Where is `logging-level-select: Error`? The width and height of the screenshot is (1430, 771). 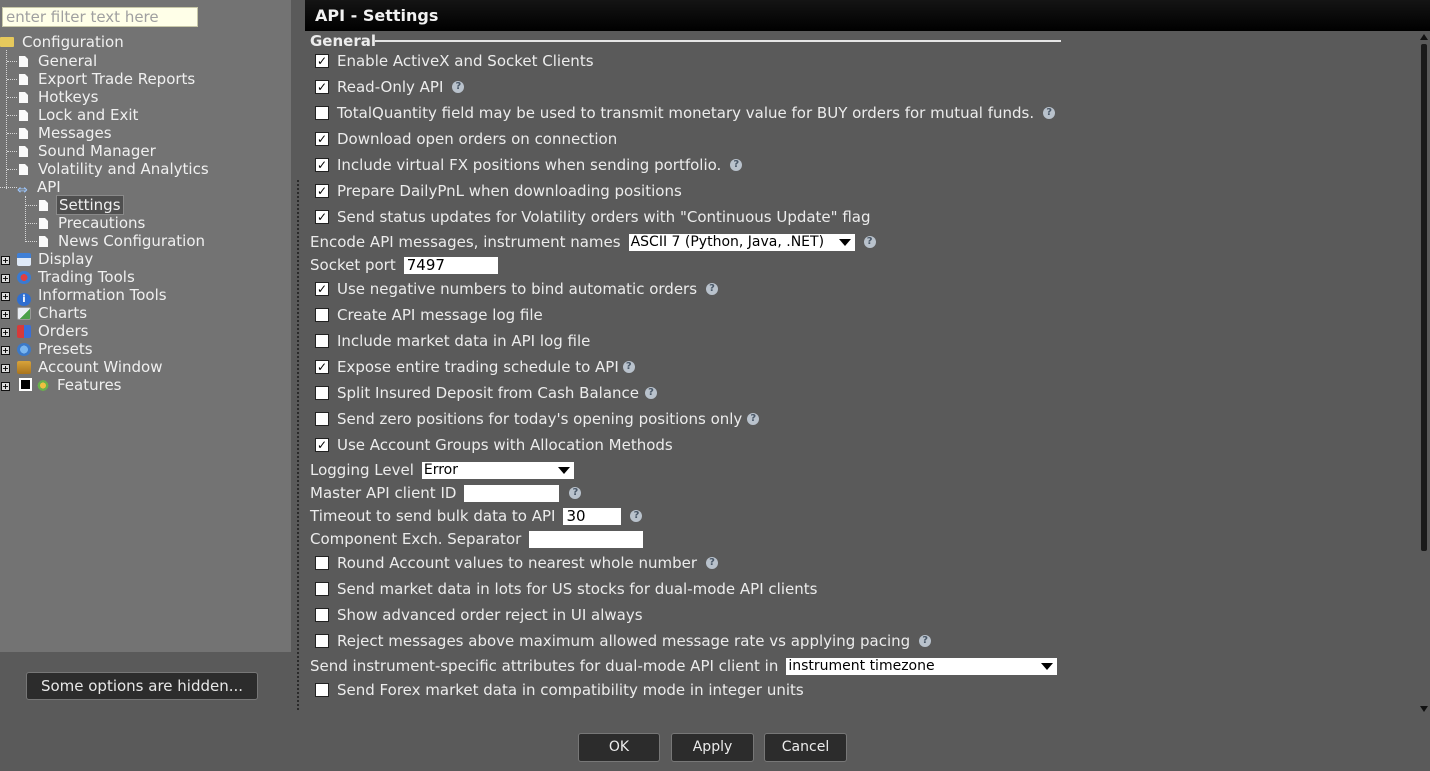 logging-level-select: Error is located at coordinates (497, 470).